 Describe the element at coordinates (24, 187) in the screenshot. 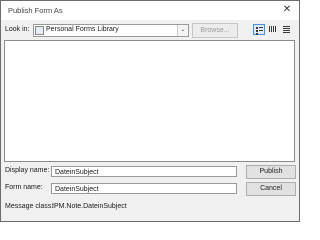

I see `form-name-label: Form name:` at that location.